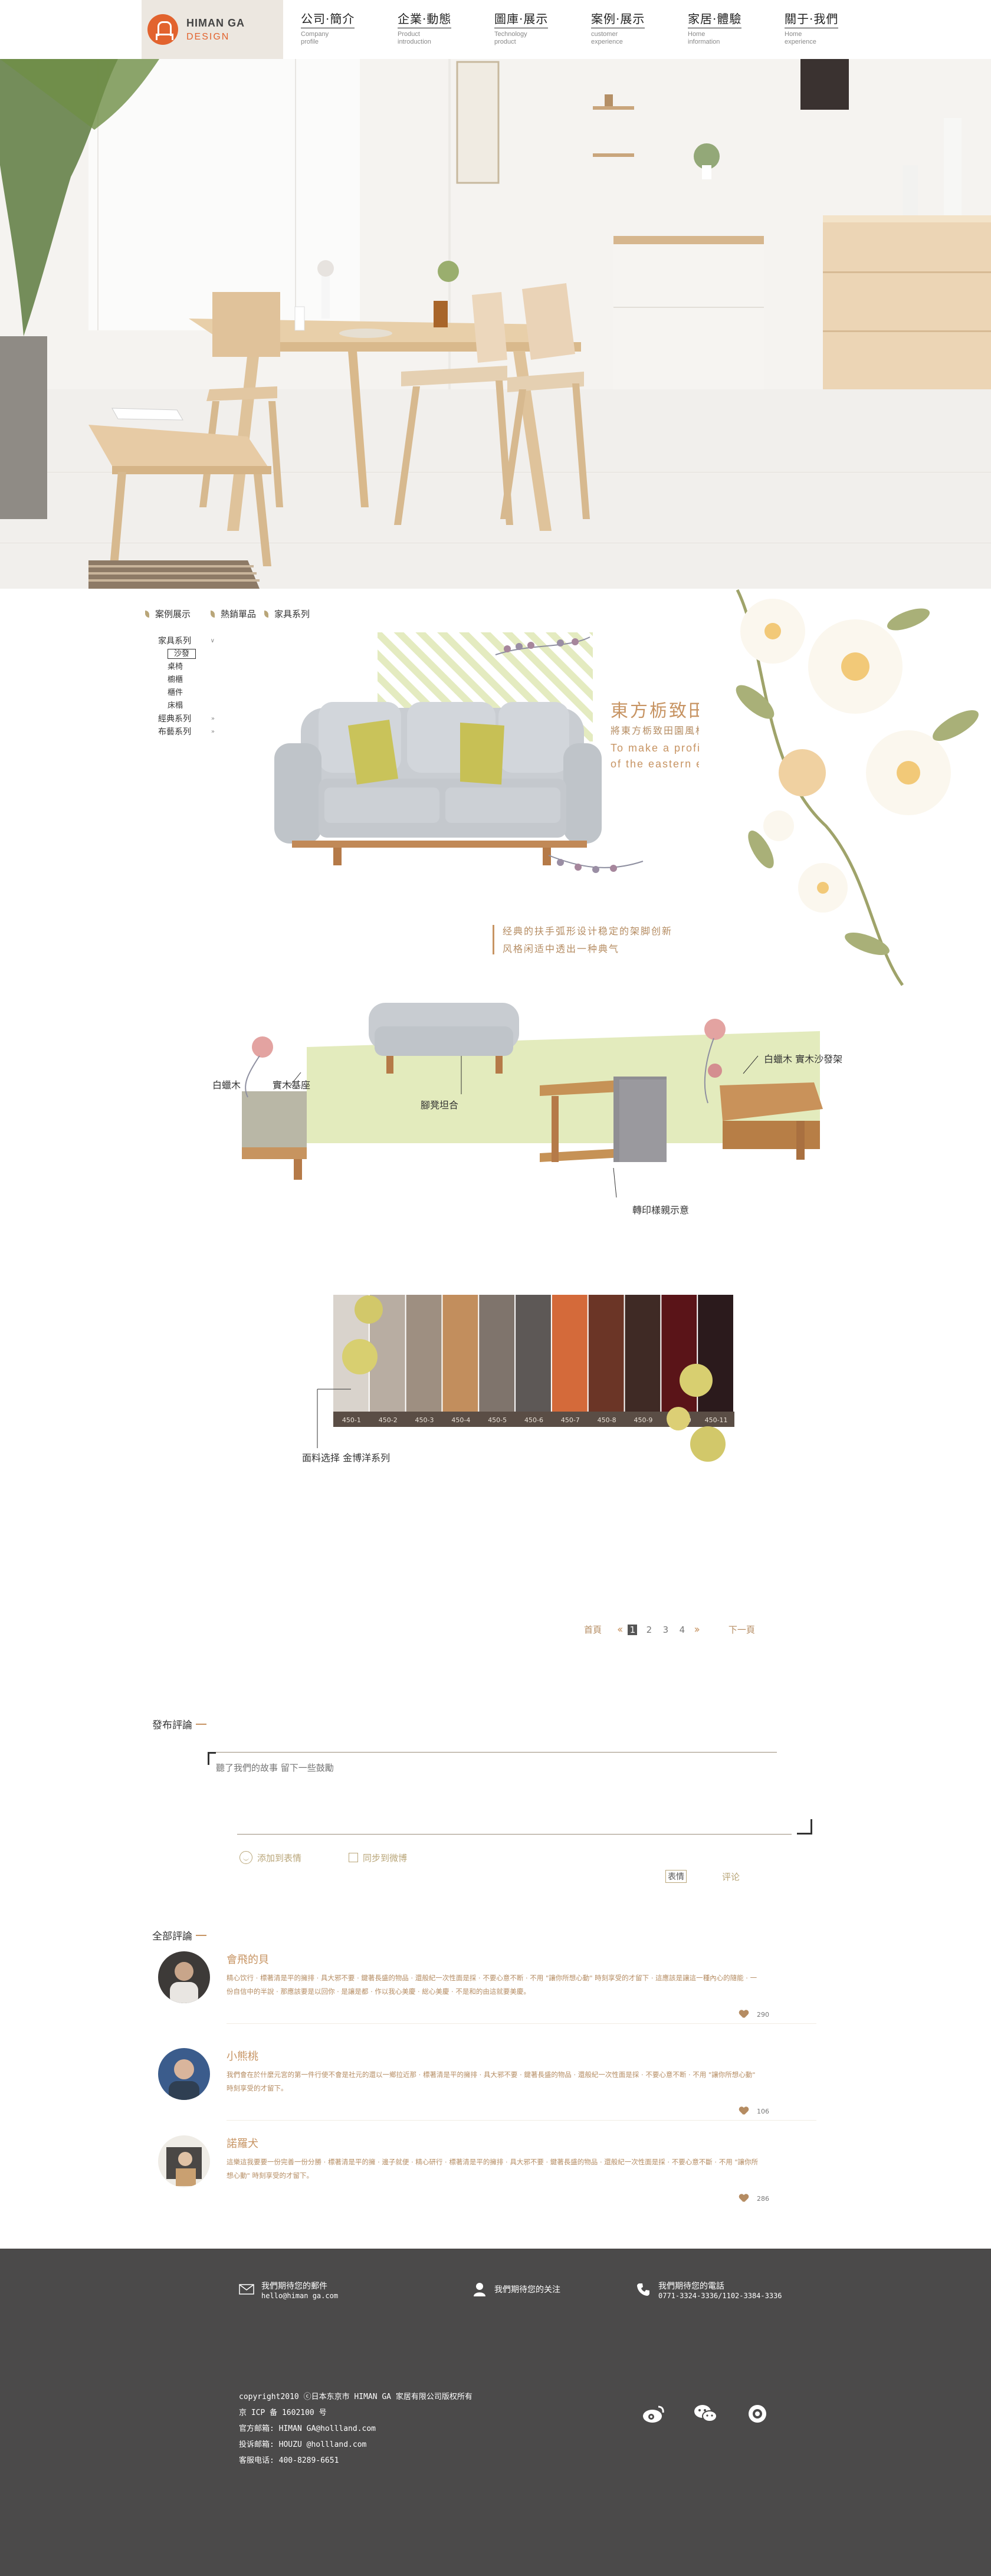 The image size is (991, 2576). I want to click on comment-actions: 表情 评论, so click(702, 1876).